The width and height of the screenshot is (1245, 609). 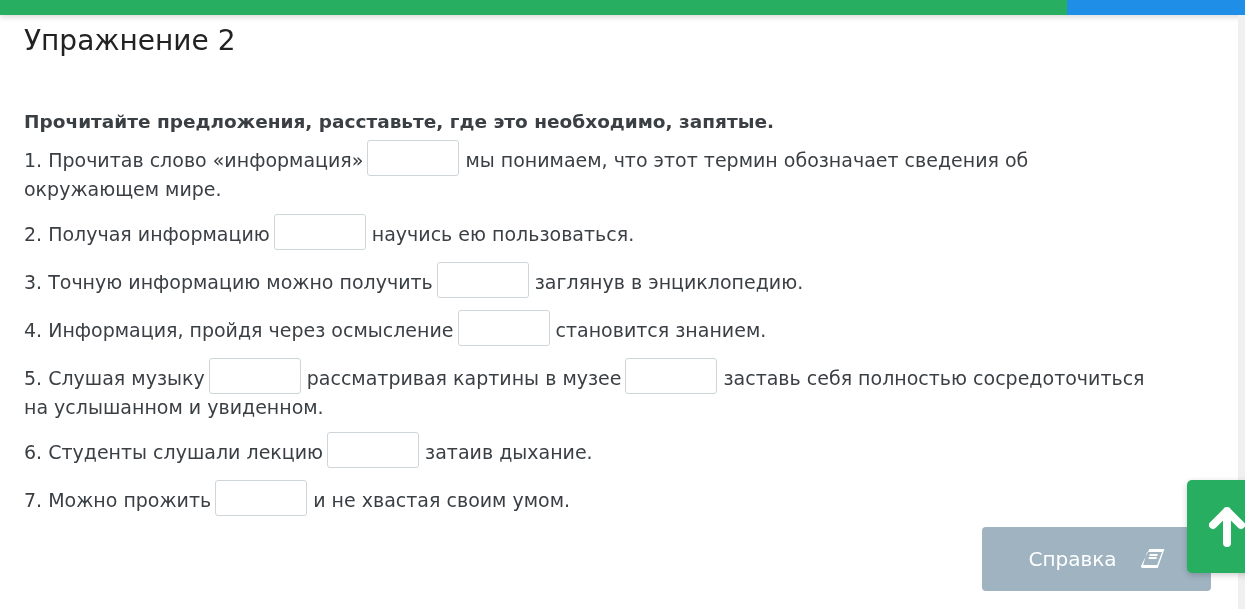 I want to click on book-icon, so click(x=1153, y=559).